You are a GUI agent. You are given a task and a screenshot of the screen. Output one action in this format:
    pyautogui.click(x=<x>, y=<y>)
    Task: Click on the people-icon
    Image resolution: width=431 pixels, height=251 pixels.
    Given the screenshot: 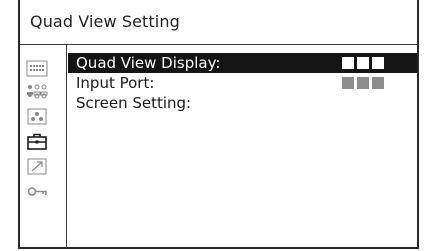 What is the action you would take?
    pyautogui.click(x=37, y=91)
    